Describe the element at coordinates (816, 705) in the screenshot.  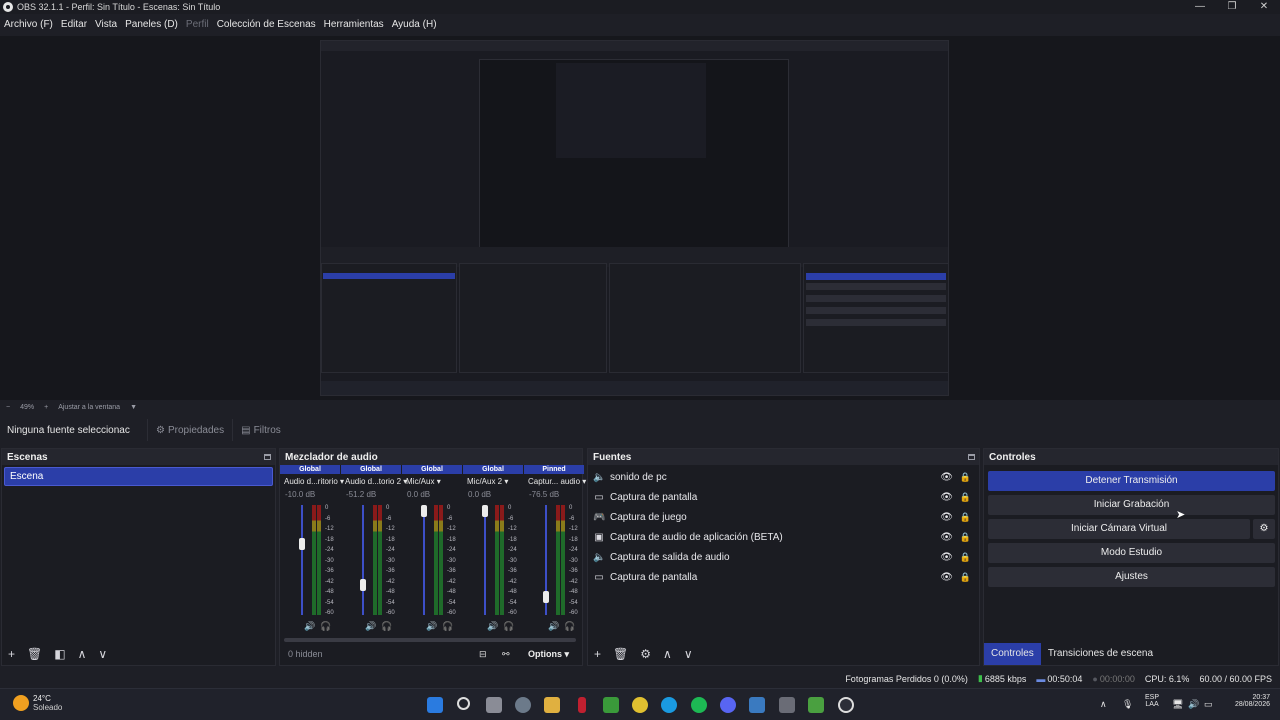
I see `game-launcher-icon` at that location.